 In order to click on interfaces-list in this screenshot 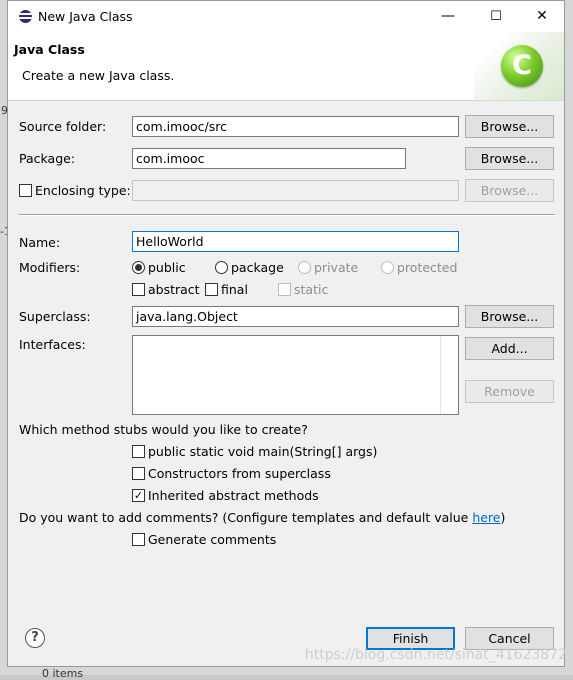, I will do `click(295, 375)`.